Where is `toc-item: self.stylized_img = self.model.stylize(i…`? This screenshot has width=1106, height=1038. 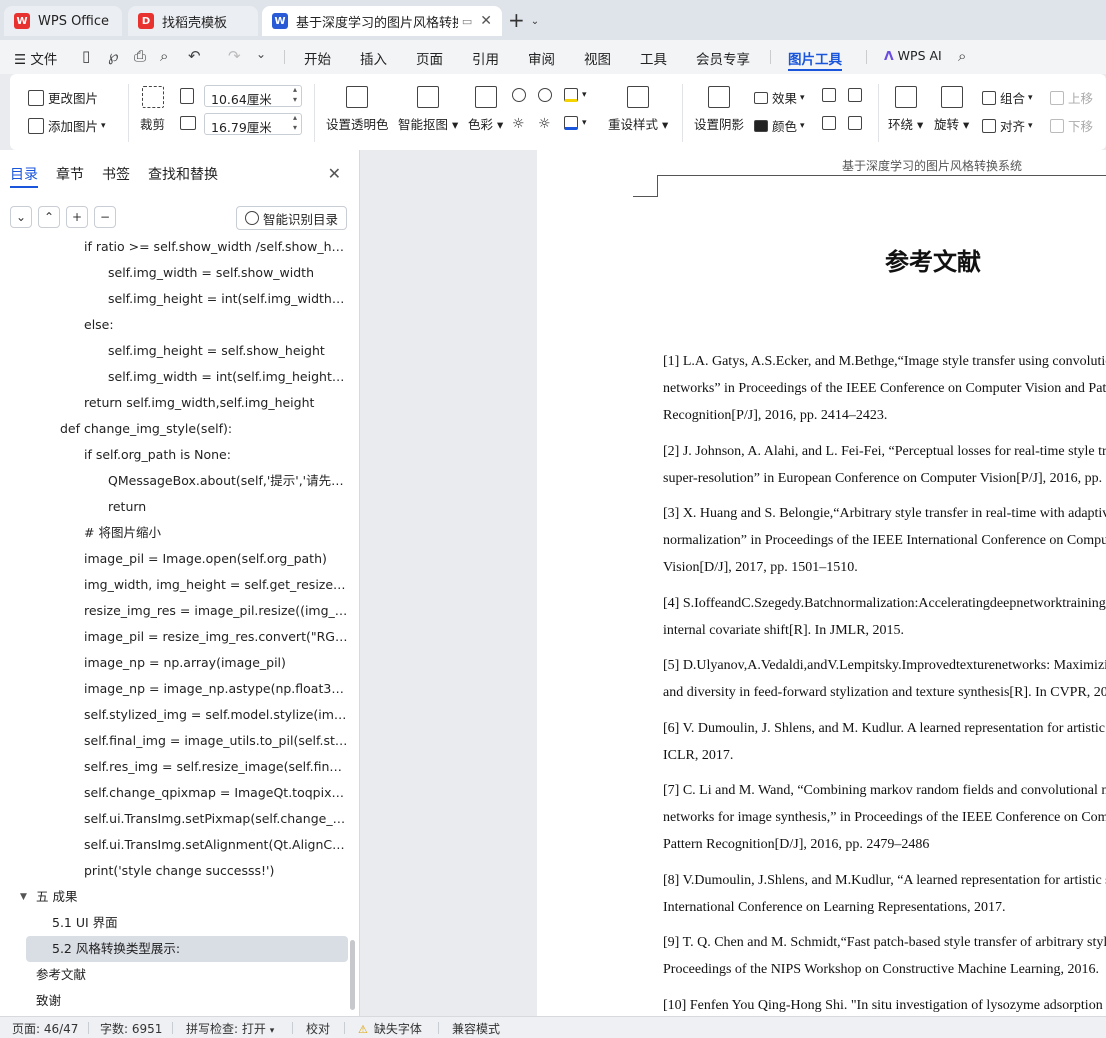 toc-item: self.stylized_img = self.model.stylize(i… is located at coordinates (174, 715).